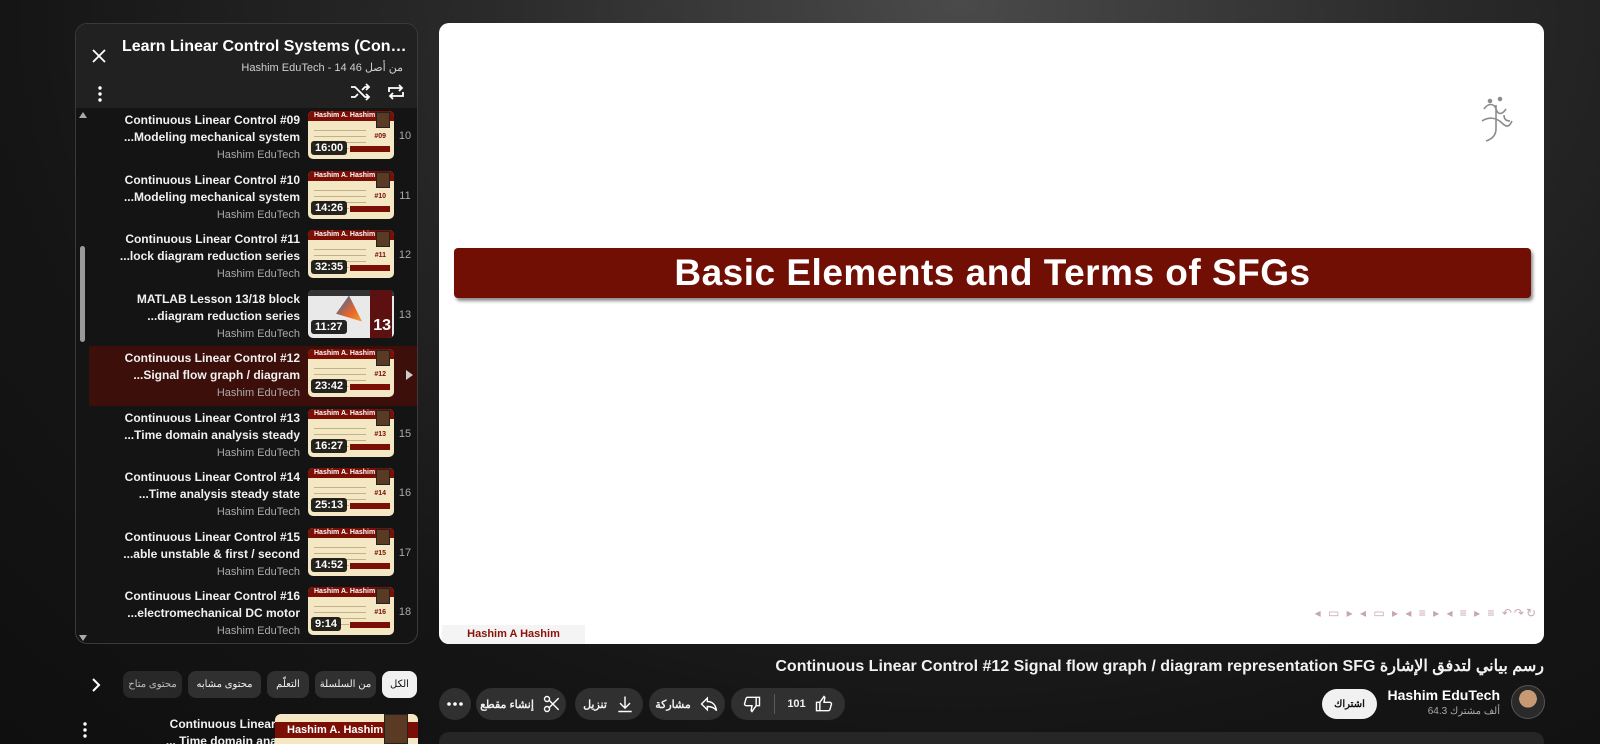 This screenshot has width=1600, height=744. Describe the element at coordinates (351, 551) in the screenshot. I see `video-thumbnail: Hashim A. Hashim #15 14:52` at that location.